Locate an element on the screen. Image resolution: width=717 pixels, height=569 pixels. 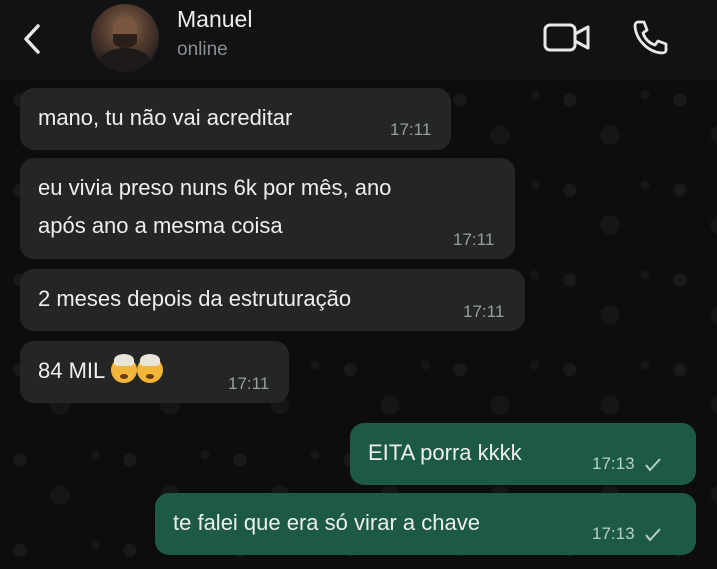
back-arrow-icon is located at coordinates (32, 39).